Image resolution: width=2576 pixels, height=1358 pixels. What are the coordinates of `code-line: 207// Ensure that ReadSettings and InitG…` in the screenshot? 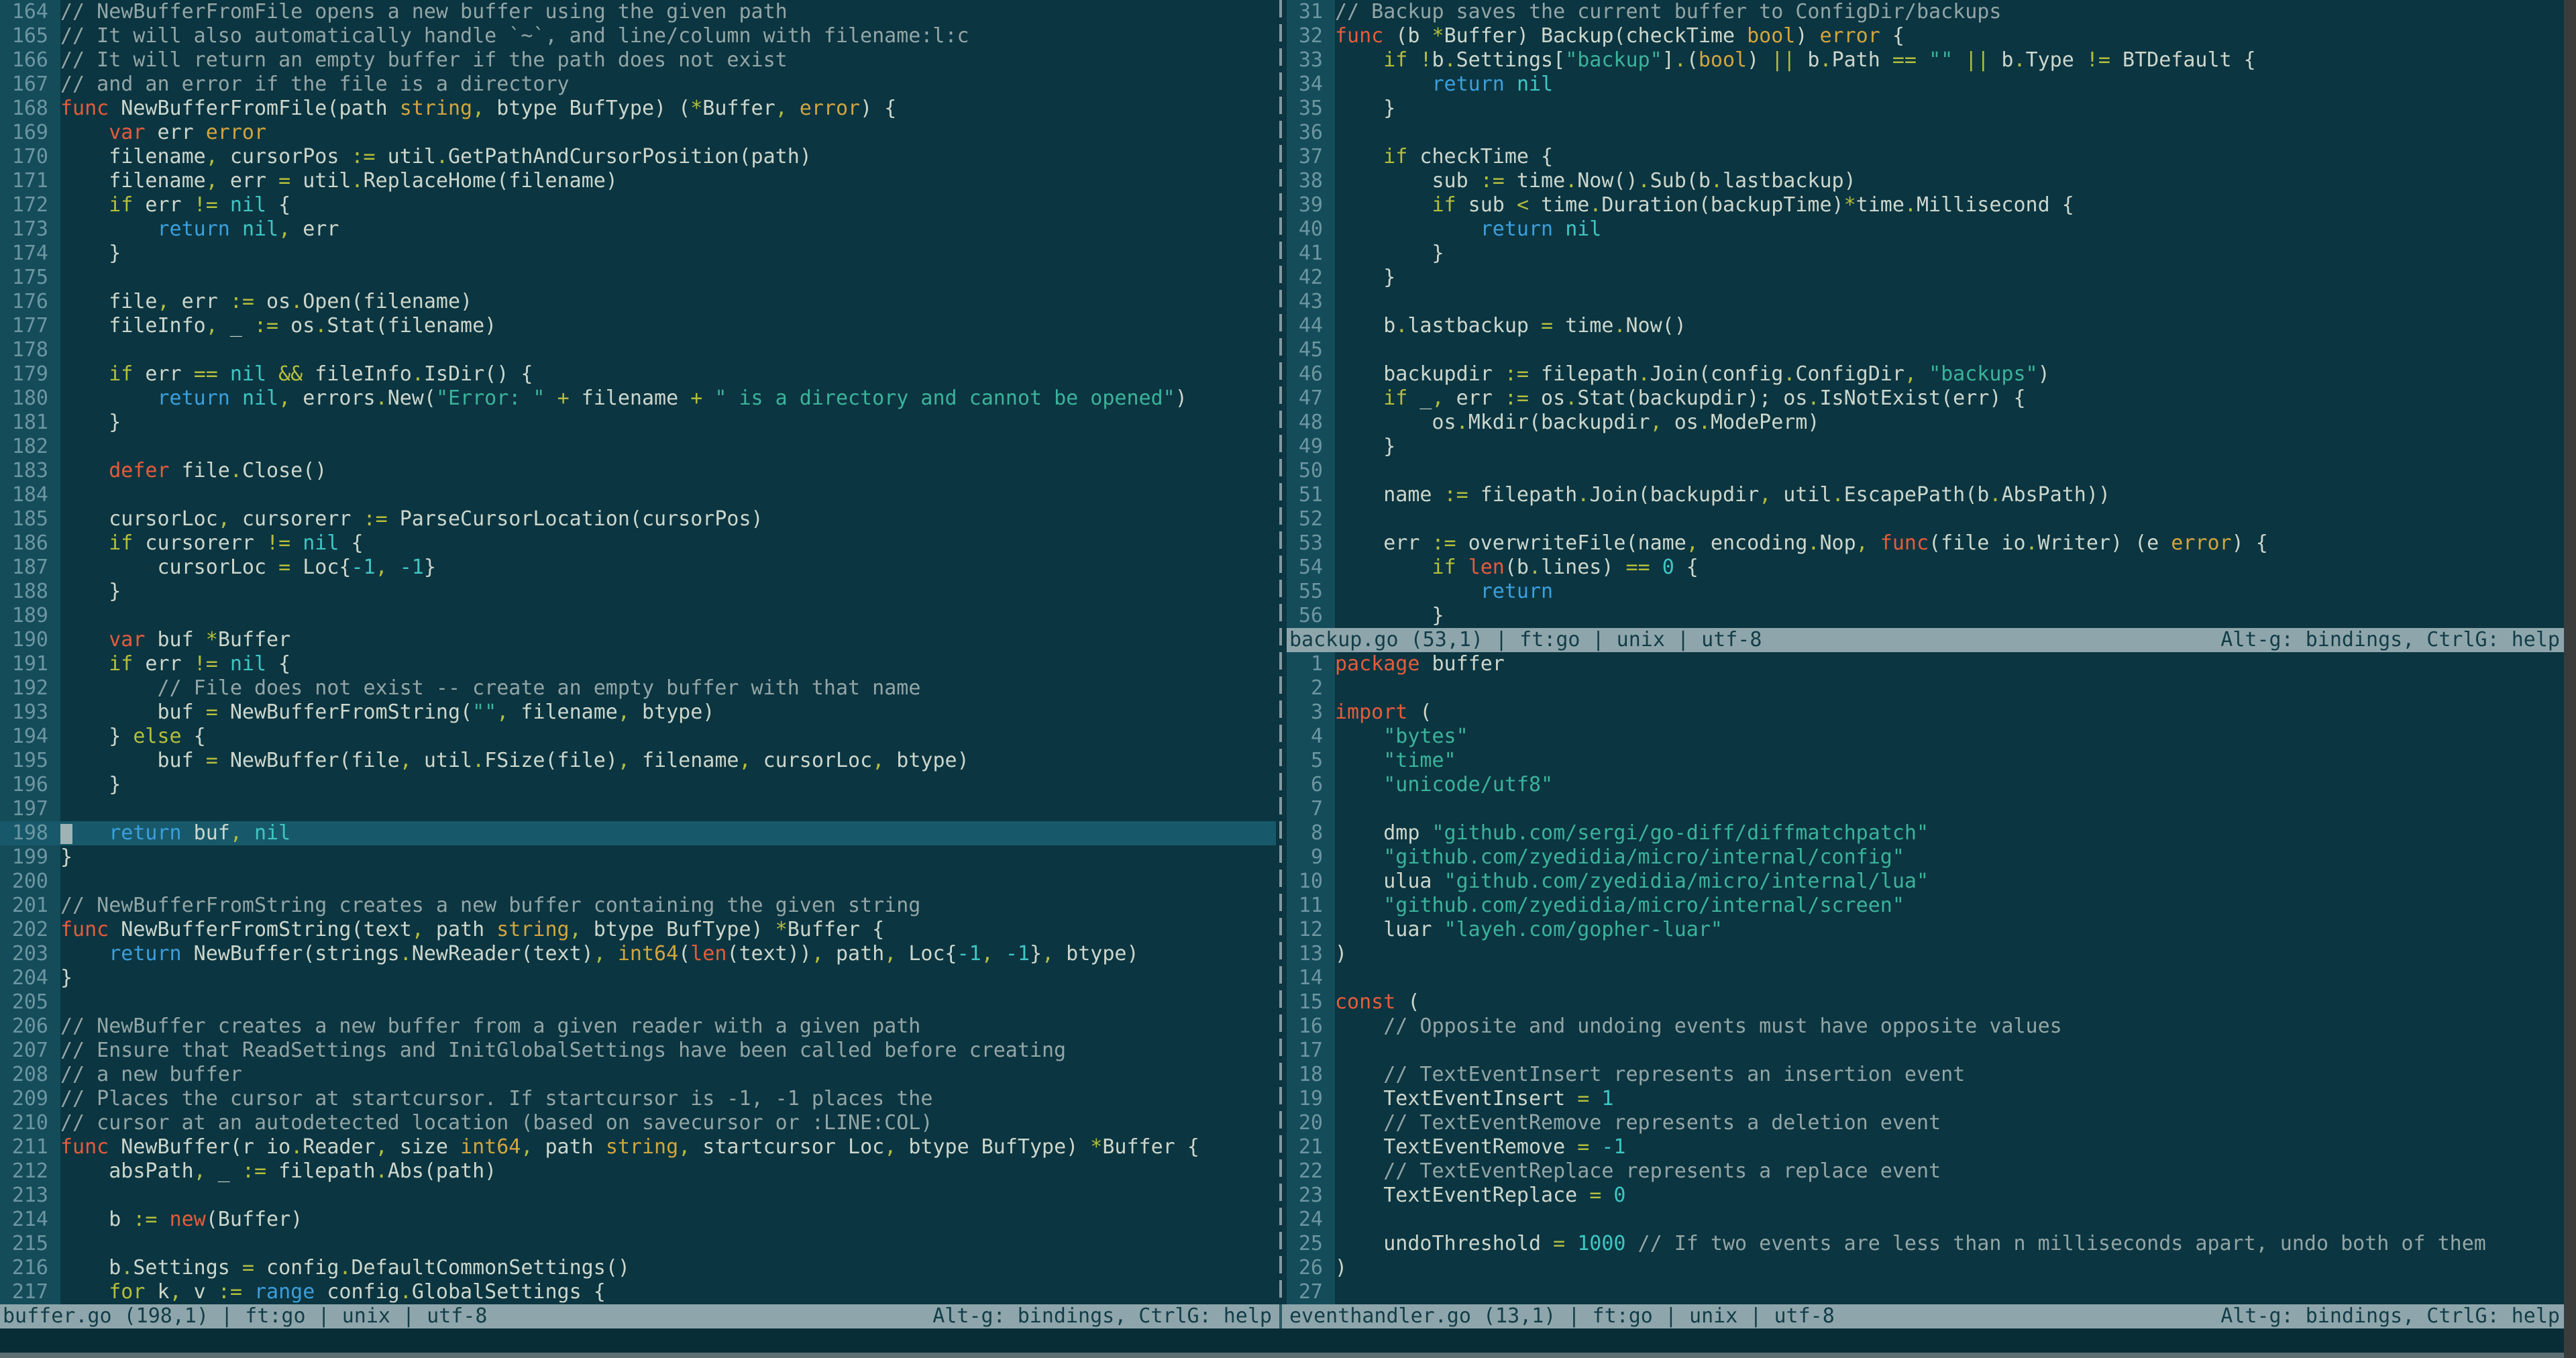 It's located at (638, 1051).